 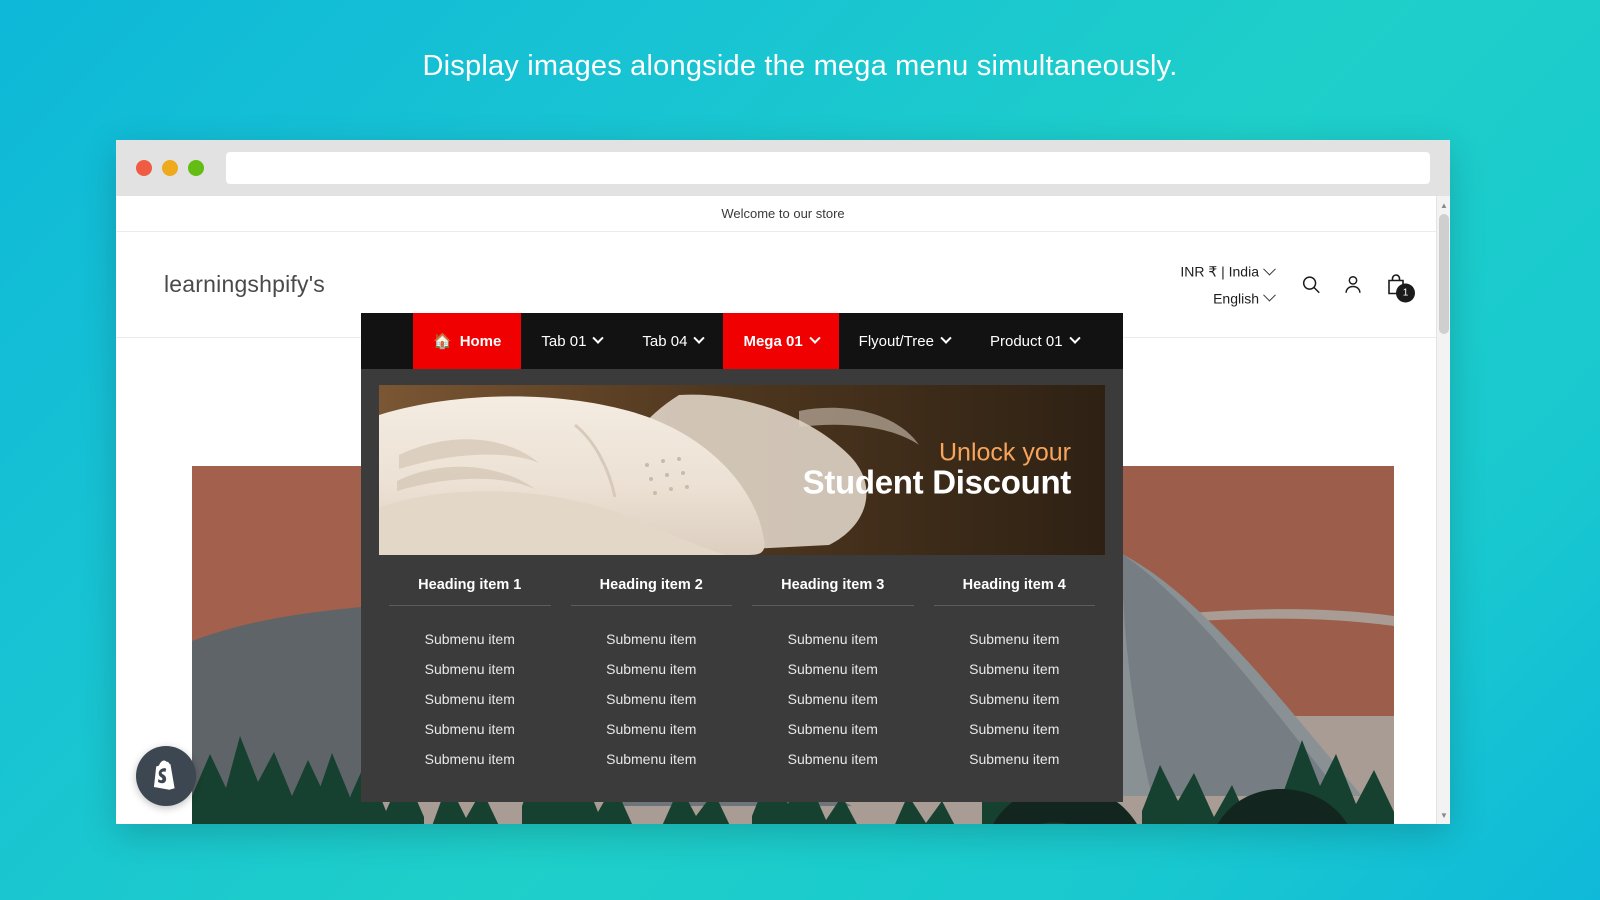 I want to click on cart-icon: 1, so click(x=1399, y=288).